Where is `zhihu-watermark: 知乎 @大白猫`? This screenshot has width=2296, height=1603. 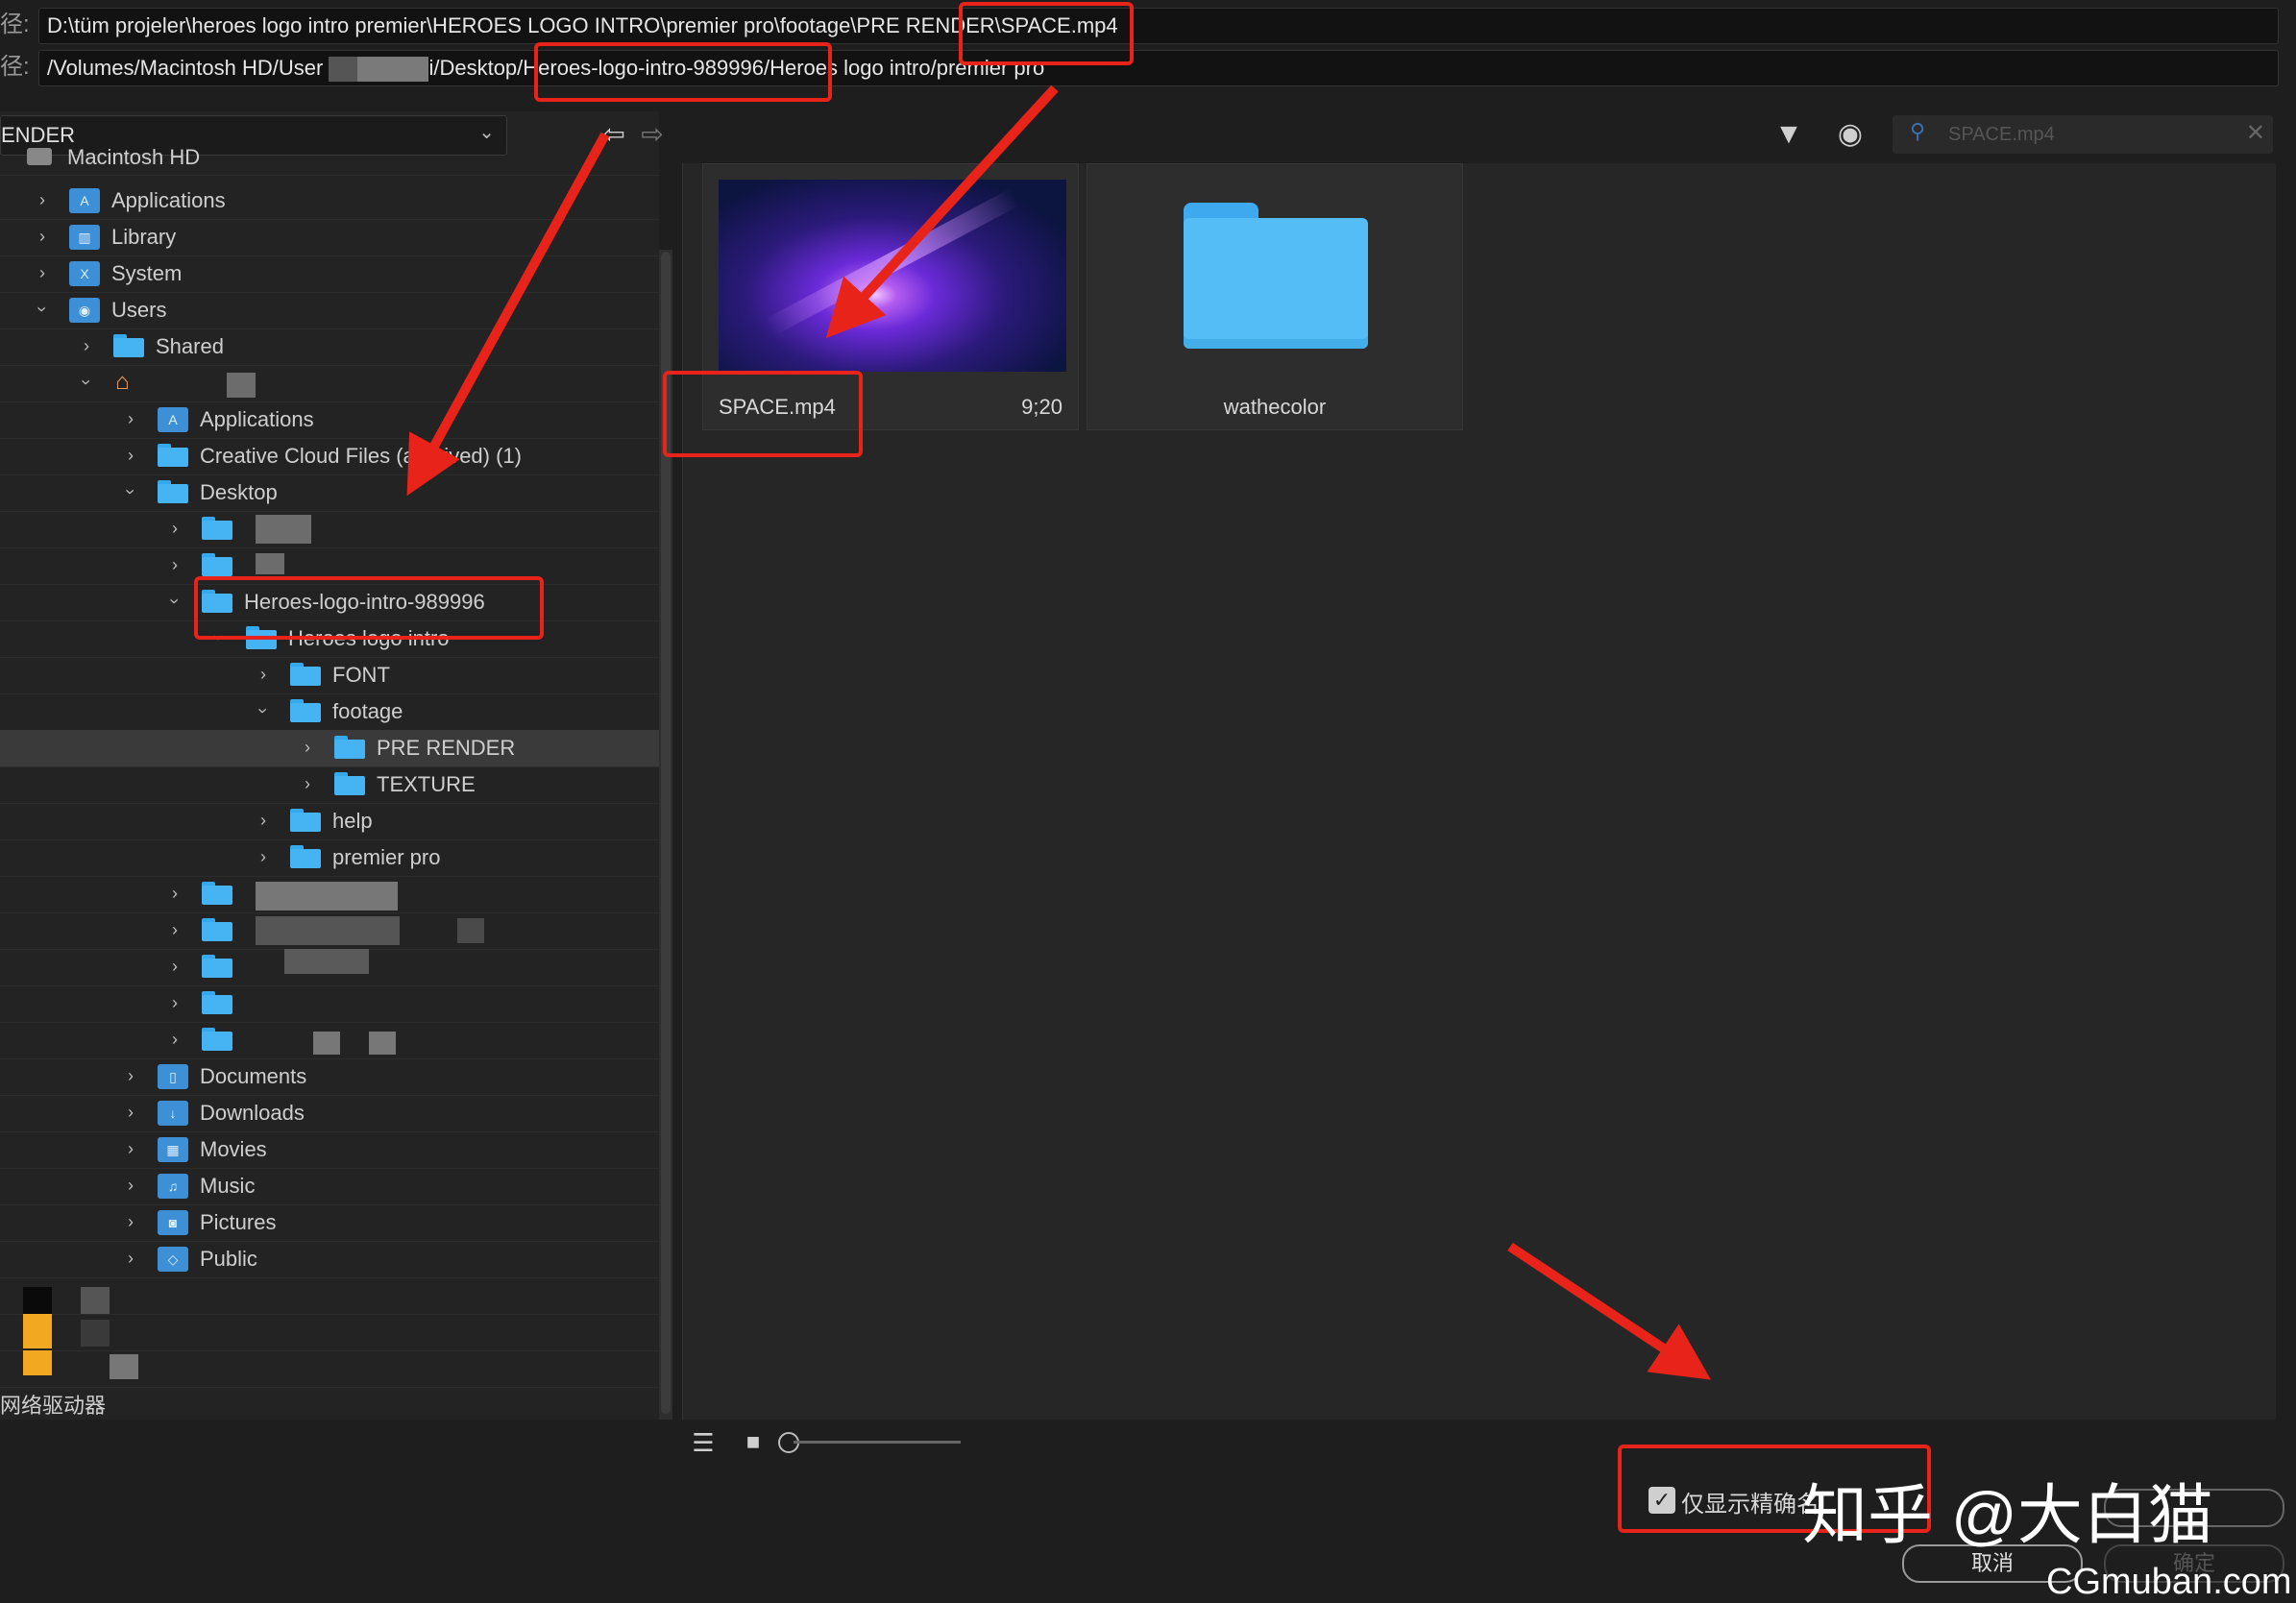 zhihu-watermark: 知乎 @大白猫 is located at coordinates (2008, 1515).